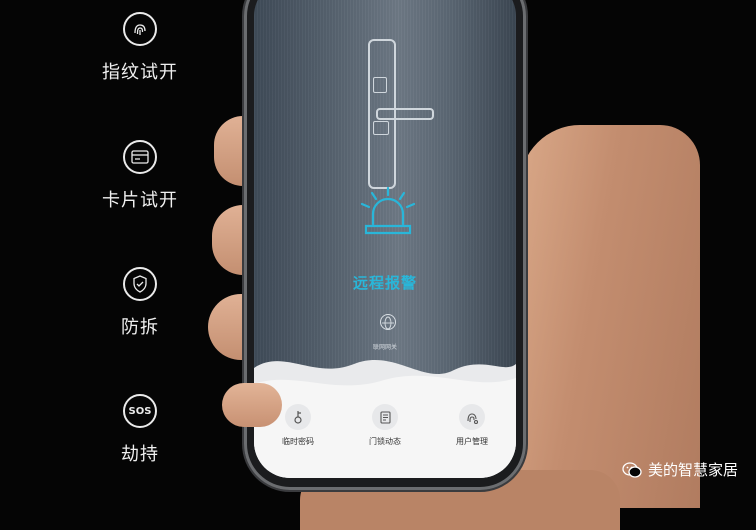 The height and width of the screenshot is (530, 756). Describe the element at coordinates (388, 322) in the screenshot. I see `globe-icon` at that location.